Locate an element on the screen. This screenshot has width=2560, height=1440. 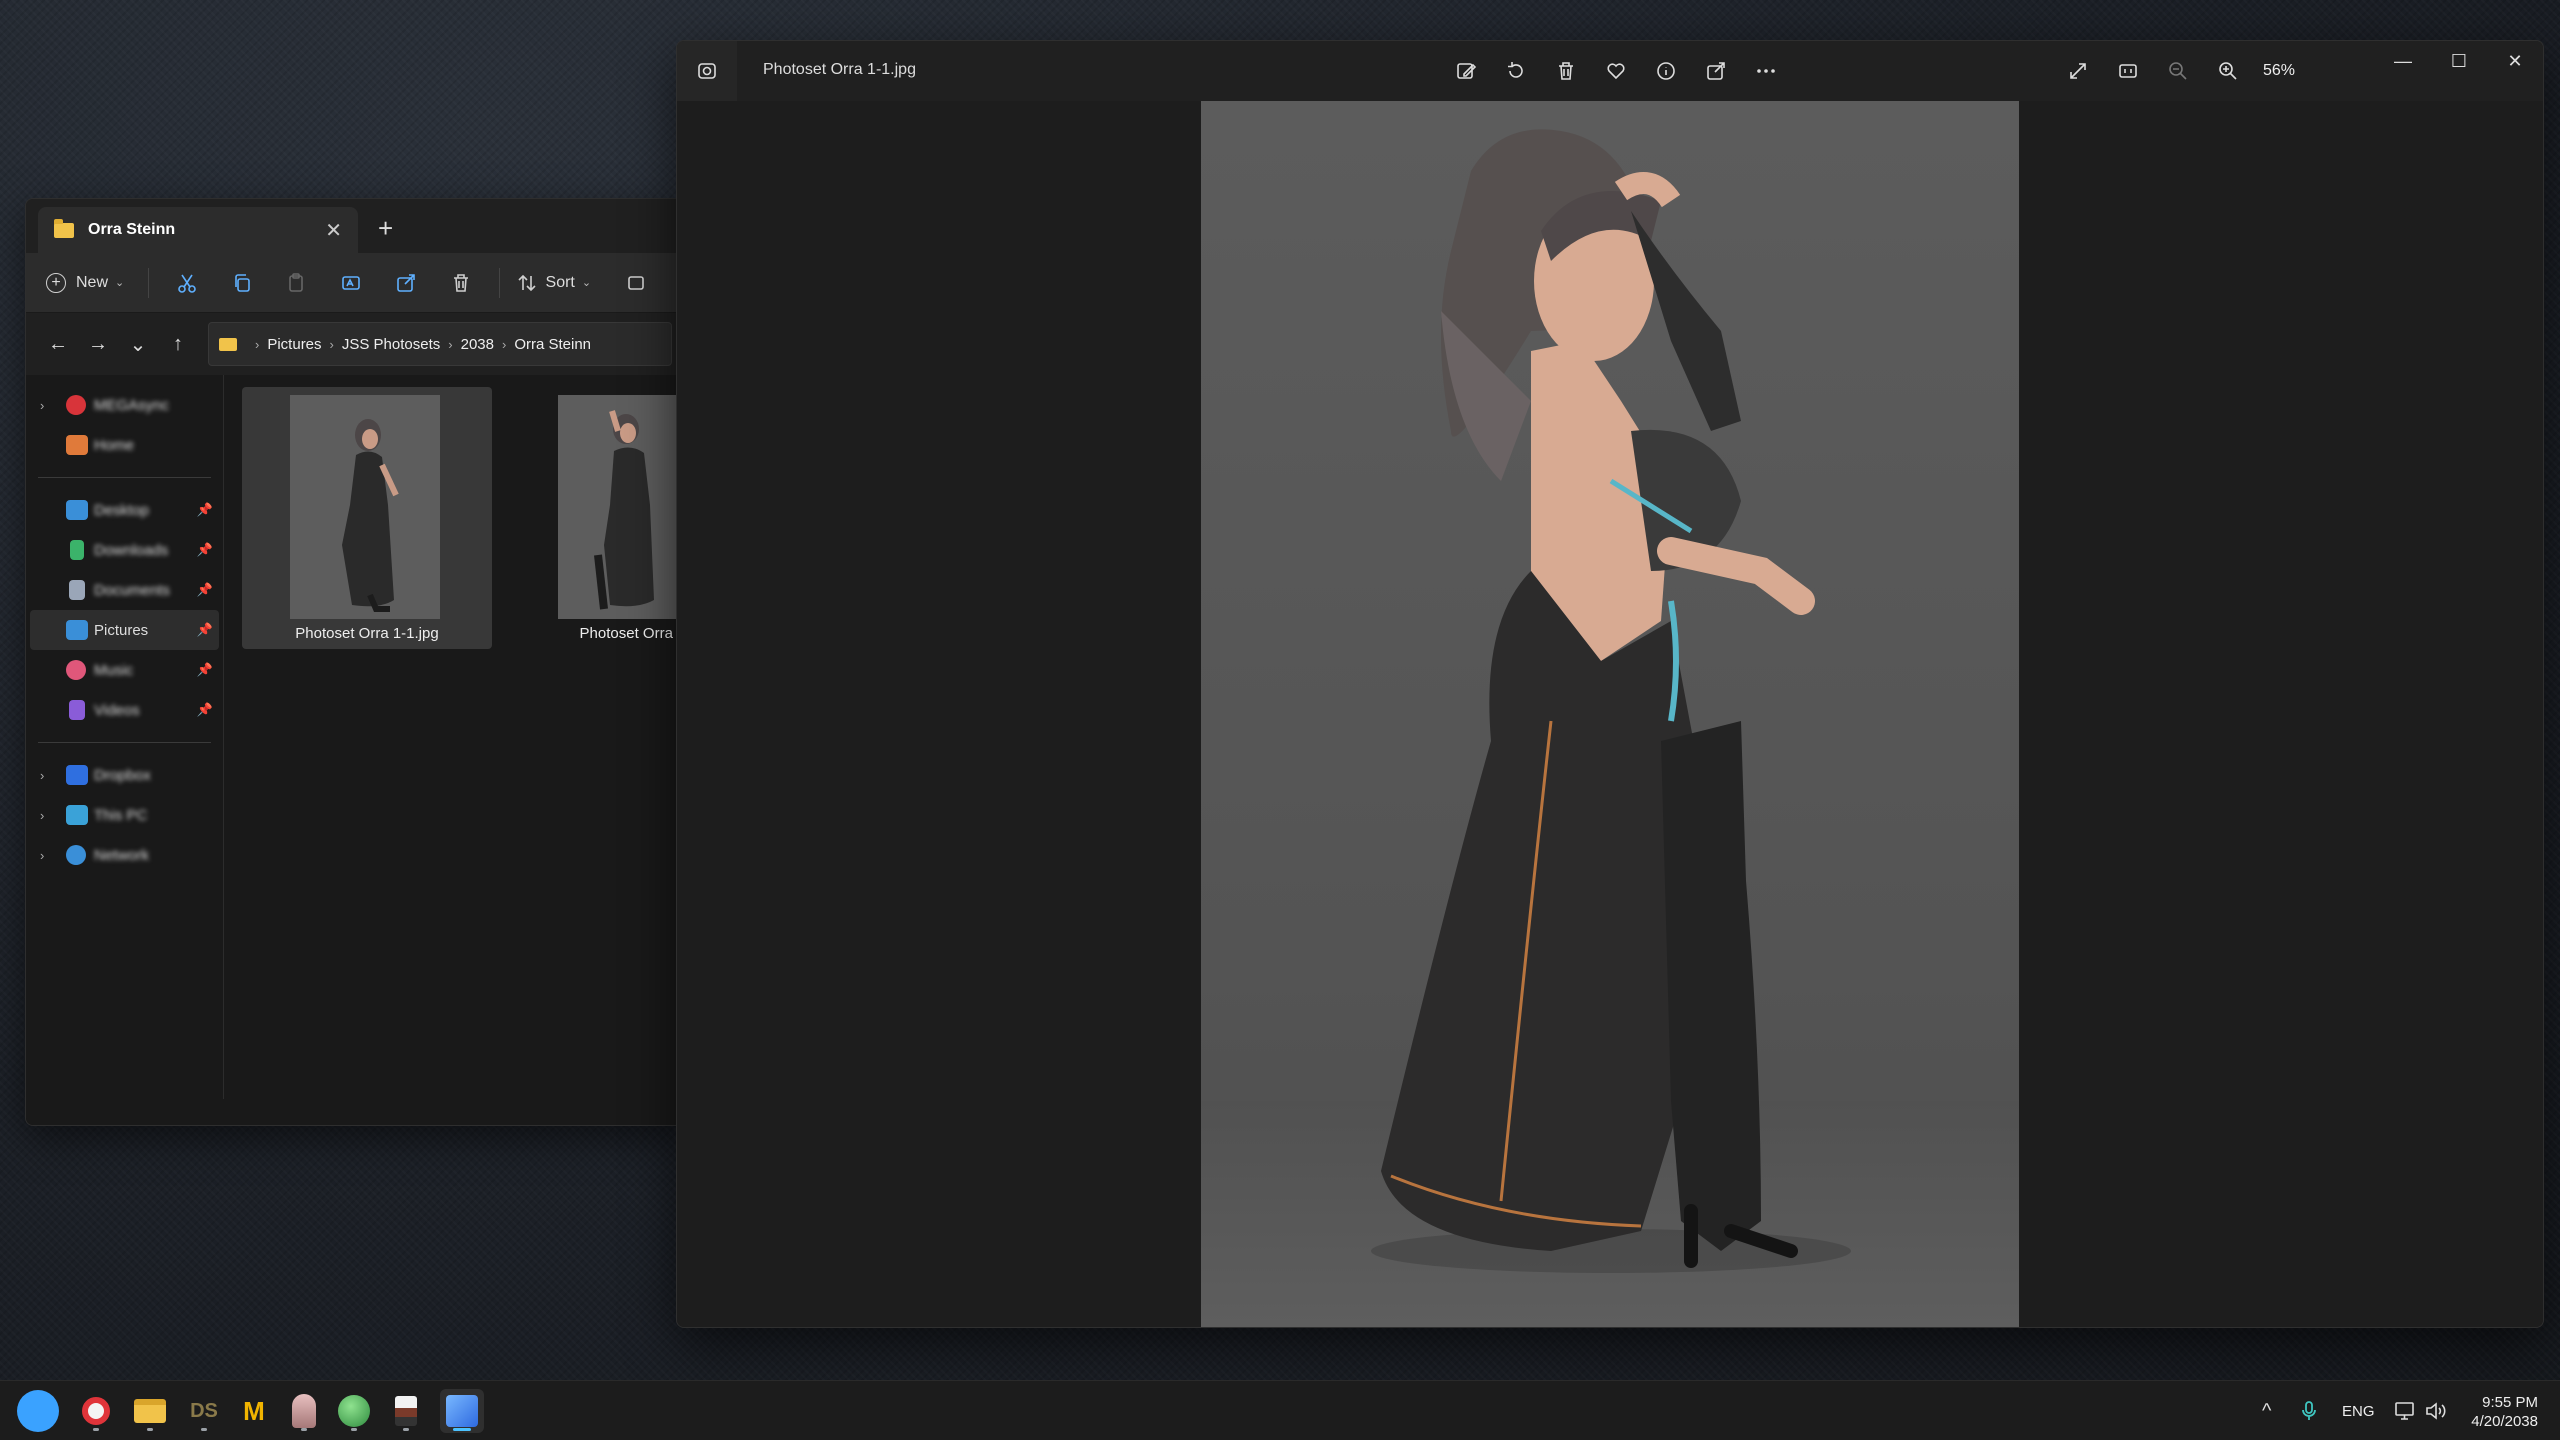
fullscreen-icon is located at coordinates (2078, 71).